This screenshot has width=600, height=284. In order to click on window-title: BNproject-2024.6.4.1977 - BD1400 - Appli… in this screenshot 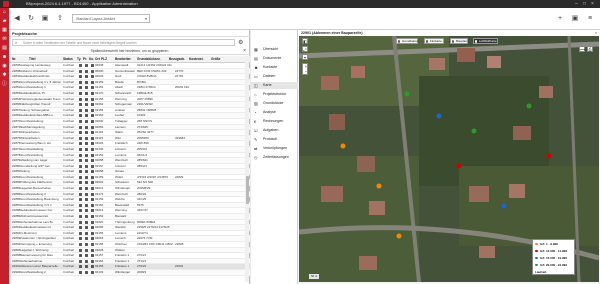, I will do `click(82, 3)`.